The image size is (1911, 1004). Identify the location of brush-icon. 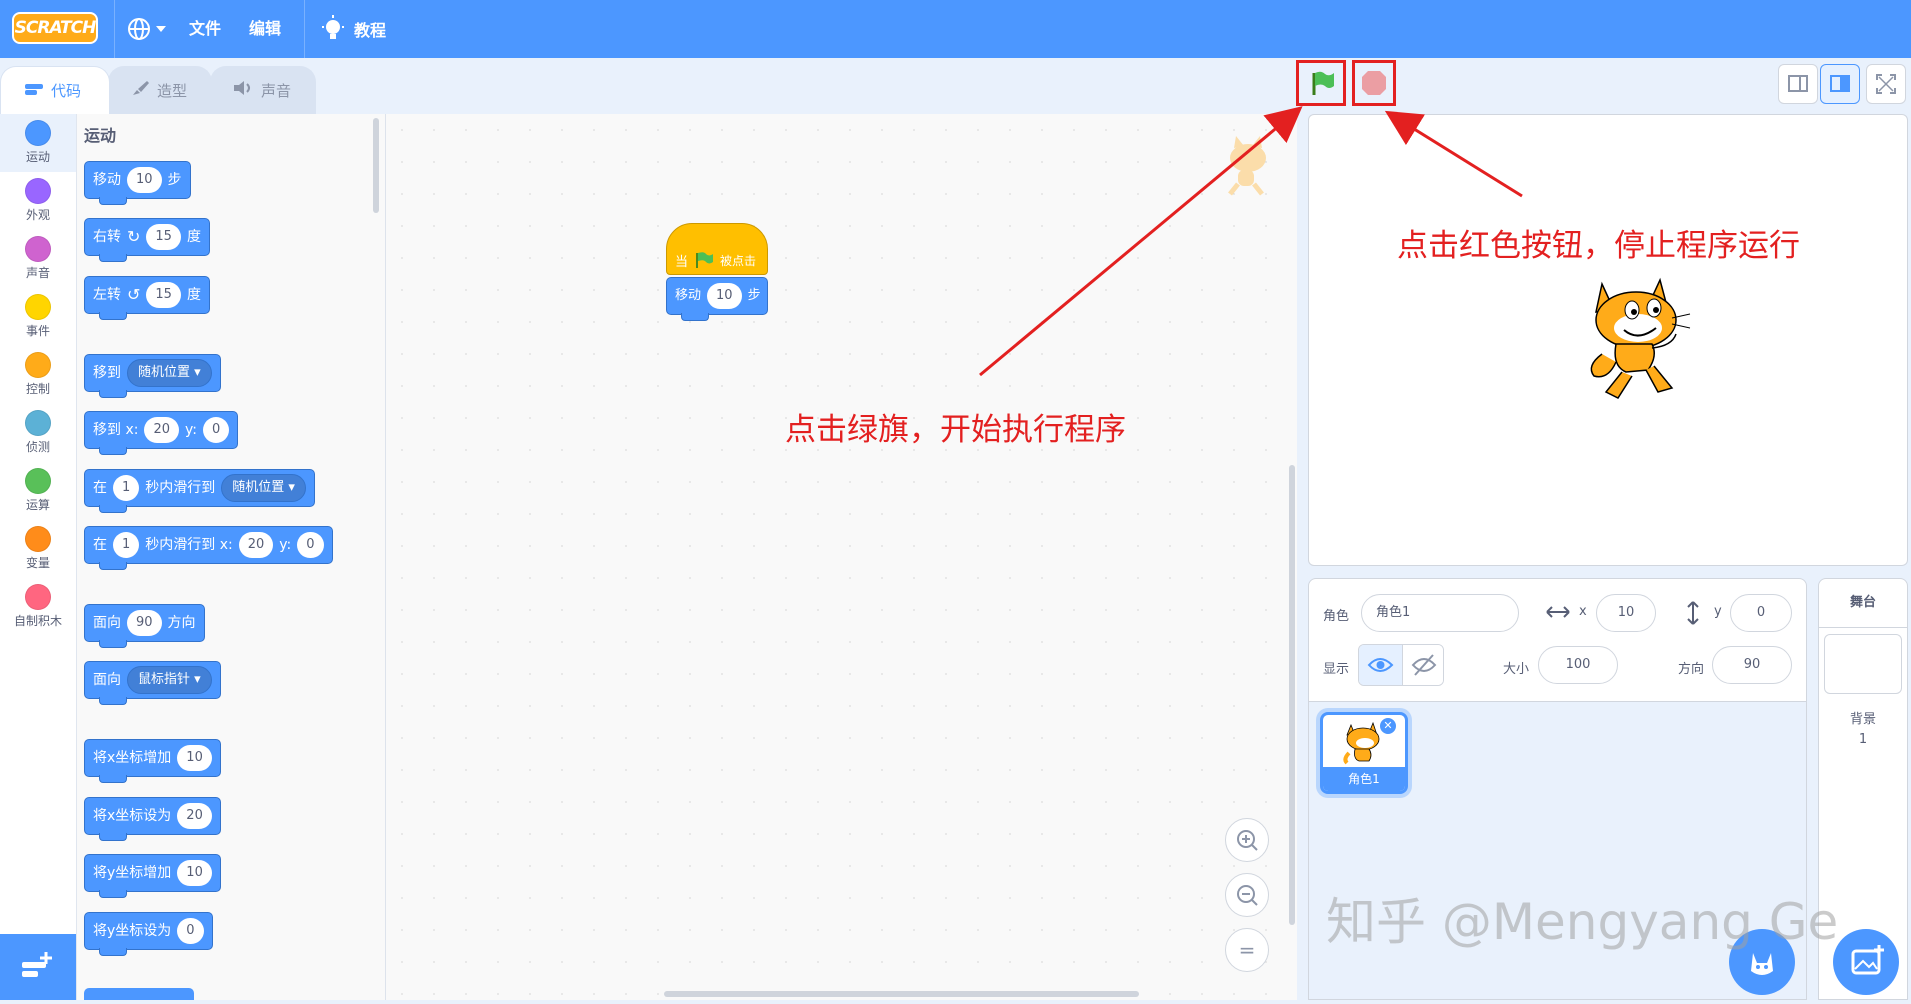
(141, 91).